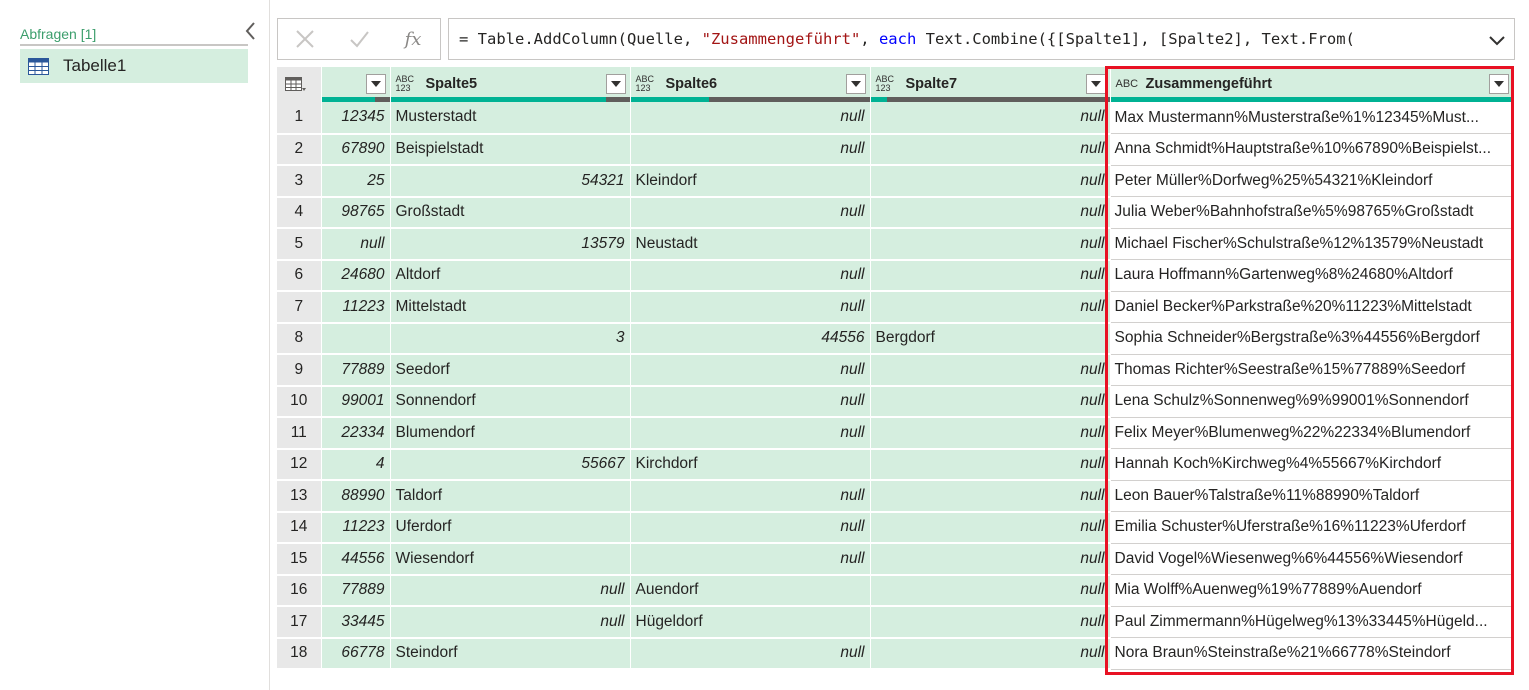  Describe the element at coordinates (510, 307) in the screenshot. I see `cell-spalte5: Mittelstadt` at that location.